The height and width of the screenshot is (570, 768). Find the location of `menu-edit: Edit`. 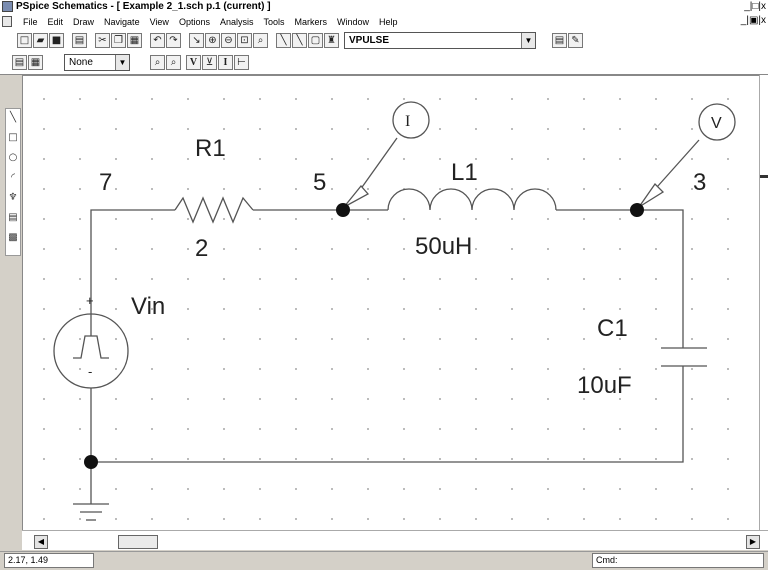

menu-edit: Edit is located at coordinates (56, 22).